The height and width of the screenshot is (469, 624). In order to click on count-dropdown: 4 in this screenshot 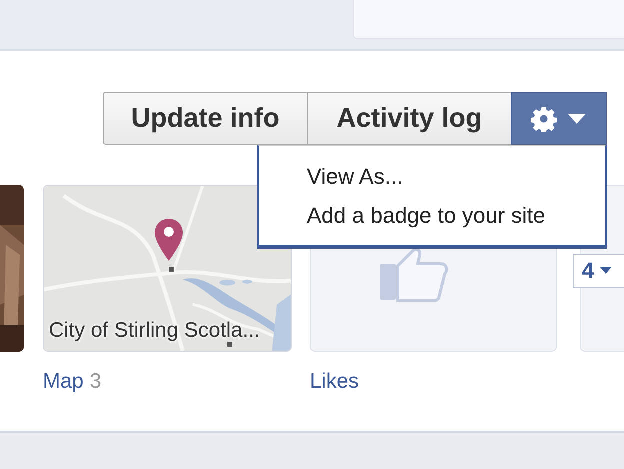, I will do `click(598, 271)`.